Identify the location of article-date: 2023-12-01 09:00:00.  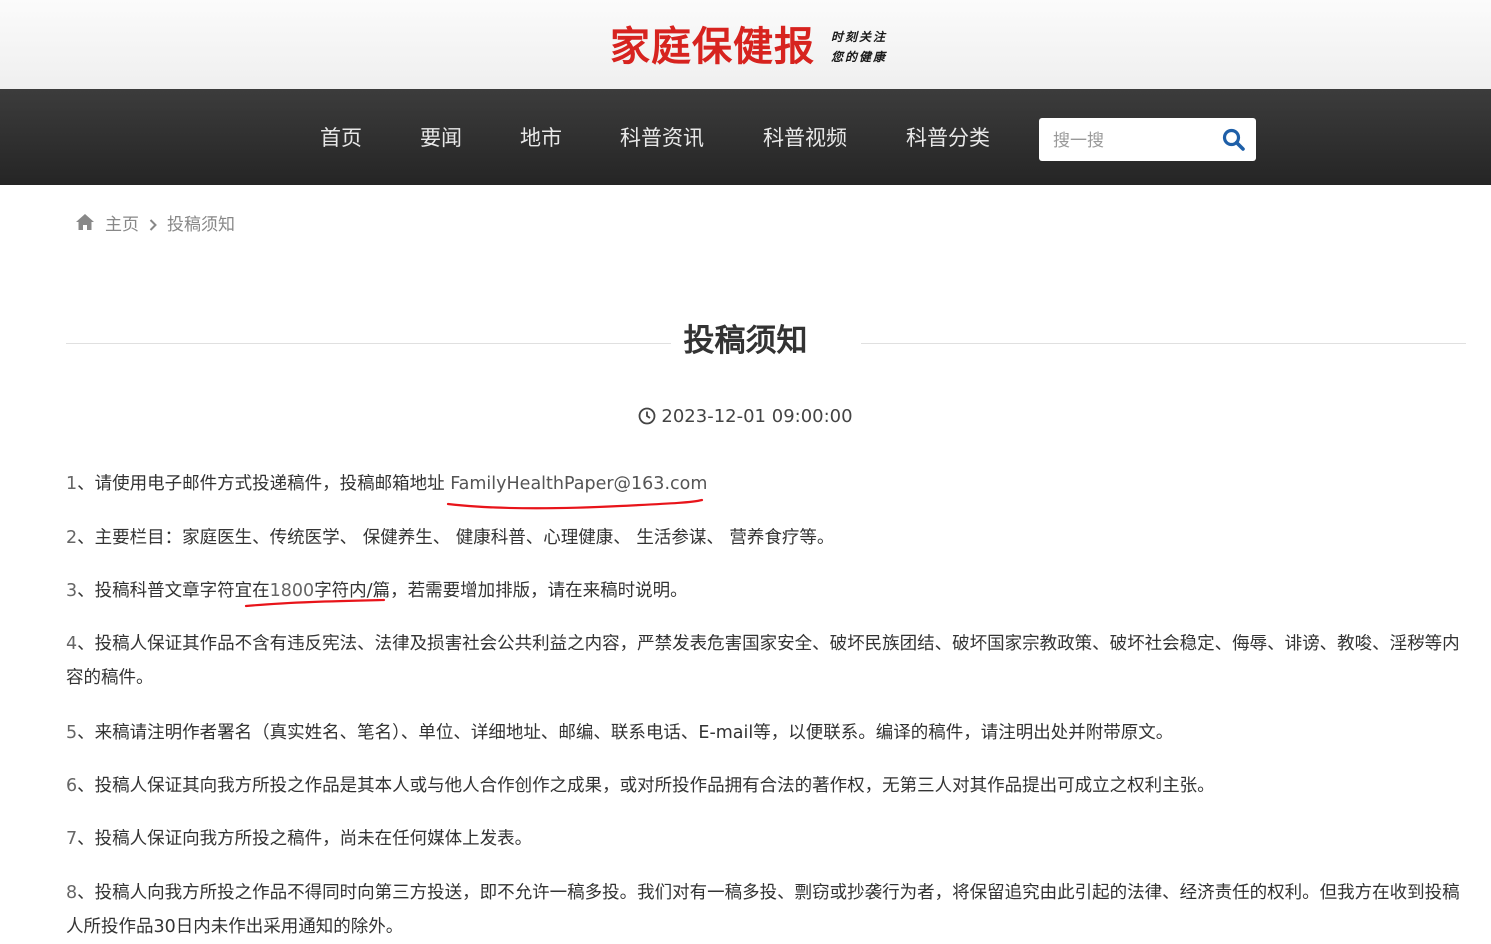
(745, 417).